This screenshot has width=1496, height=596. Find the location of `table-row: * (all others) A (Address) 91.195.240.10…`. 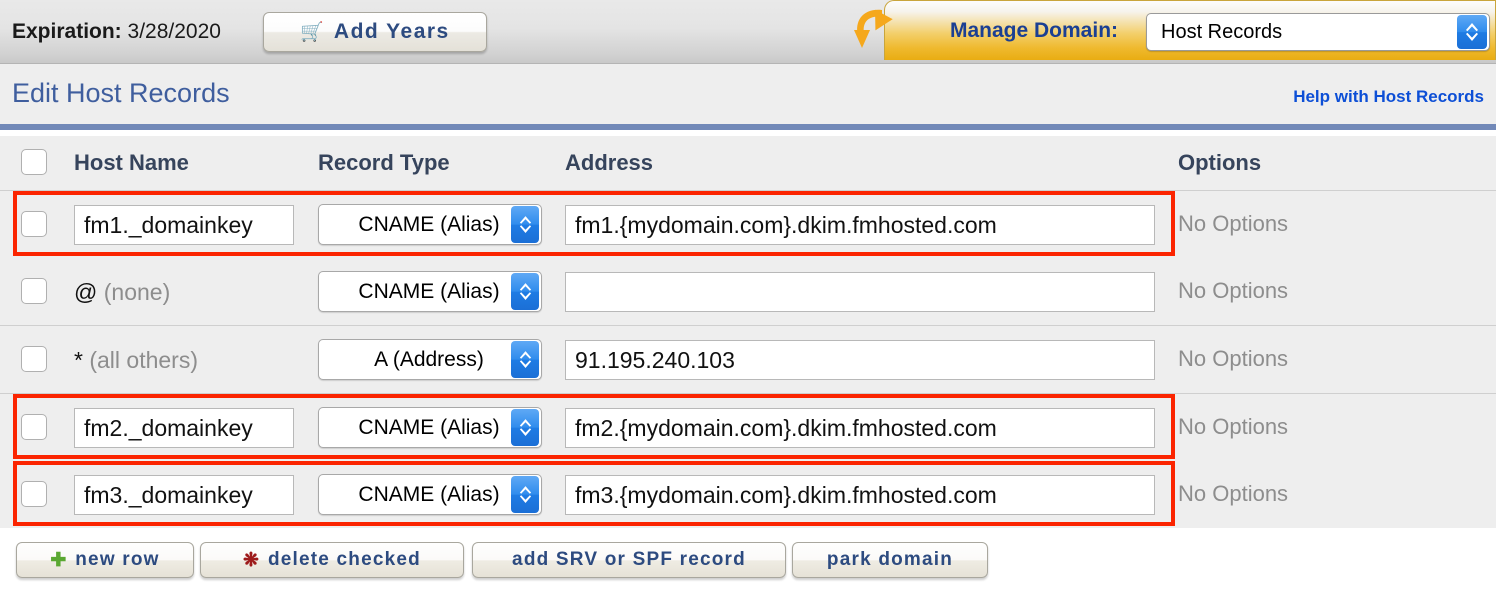

table-row: * (all others) A (Address) 91.195.240.10… is located at coordinates (748, 360).